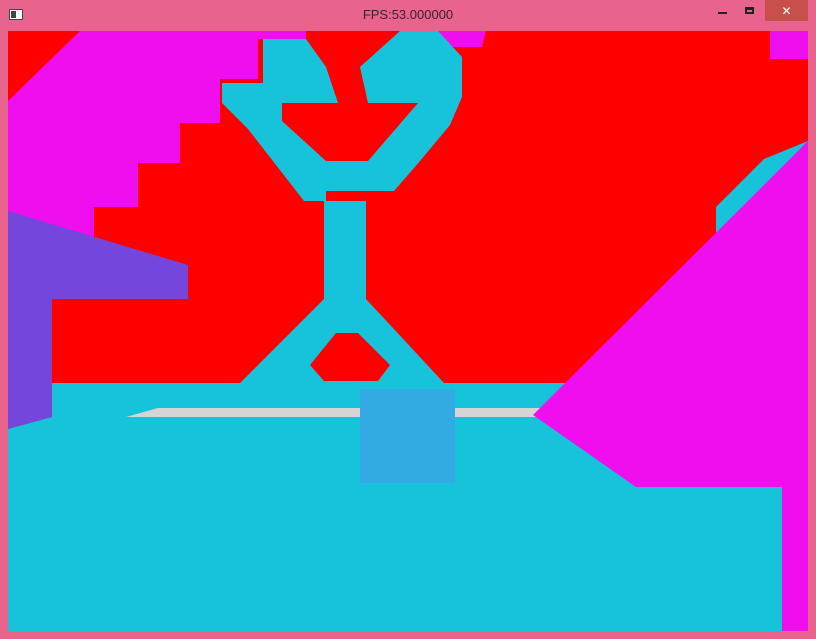  I want to click on minimize-button, so click(722, 10).